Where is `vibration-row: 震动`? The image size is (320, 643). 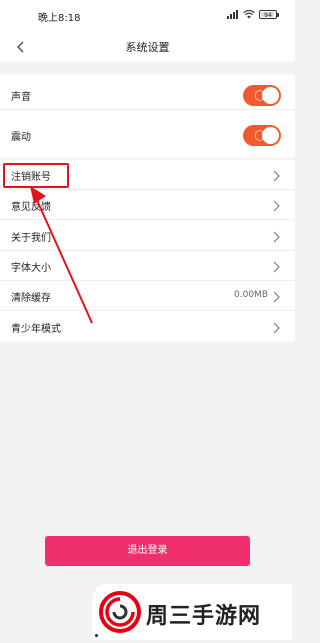
vibration-row: 震动 is located at coordinates (147, 135).